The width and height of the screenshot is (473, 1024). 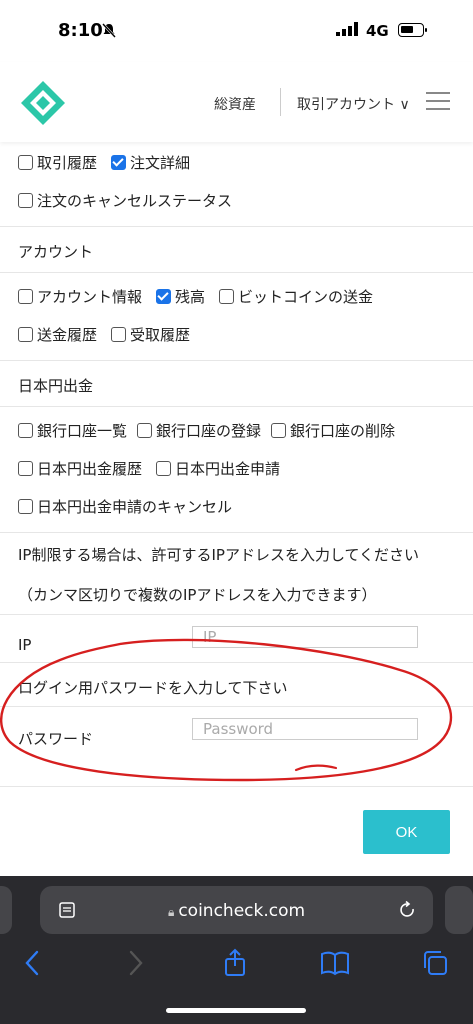 What do you see at coordinates (406, 832) in the screenshot?
I see `ok-button: OK` at bounding box center [406, 832].